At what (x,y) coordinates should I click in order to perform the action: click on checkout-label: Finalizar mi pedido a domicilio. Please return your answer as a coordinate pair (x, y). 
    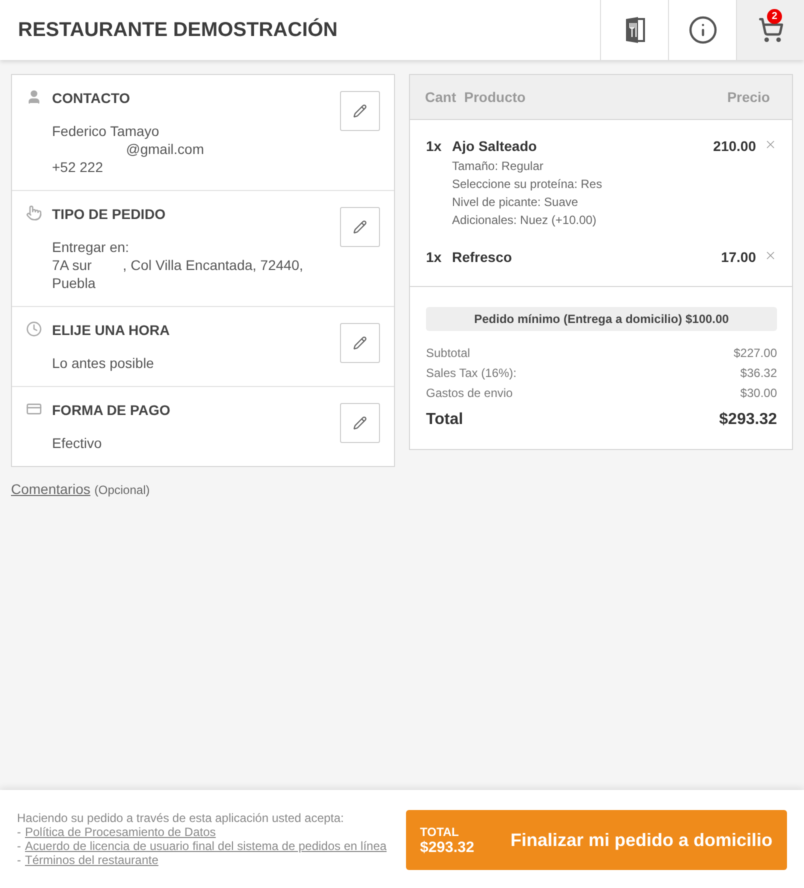
    Looking at the image, I should click on (641, 840).